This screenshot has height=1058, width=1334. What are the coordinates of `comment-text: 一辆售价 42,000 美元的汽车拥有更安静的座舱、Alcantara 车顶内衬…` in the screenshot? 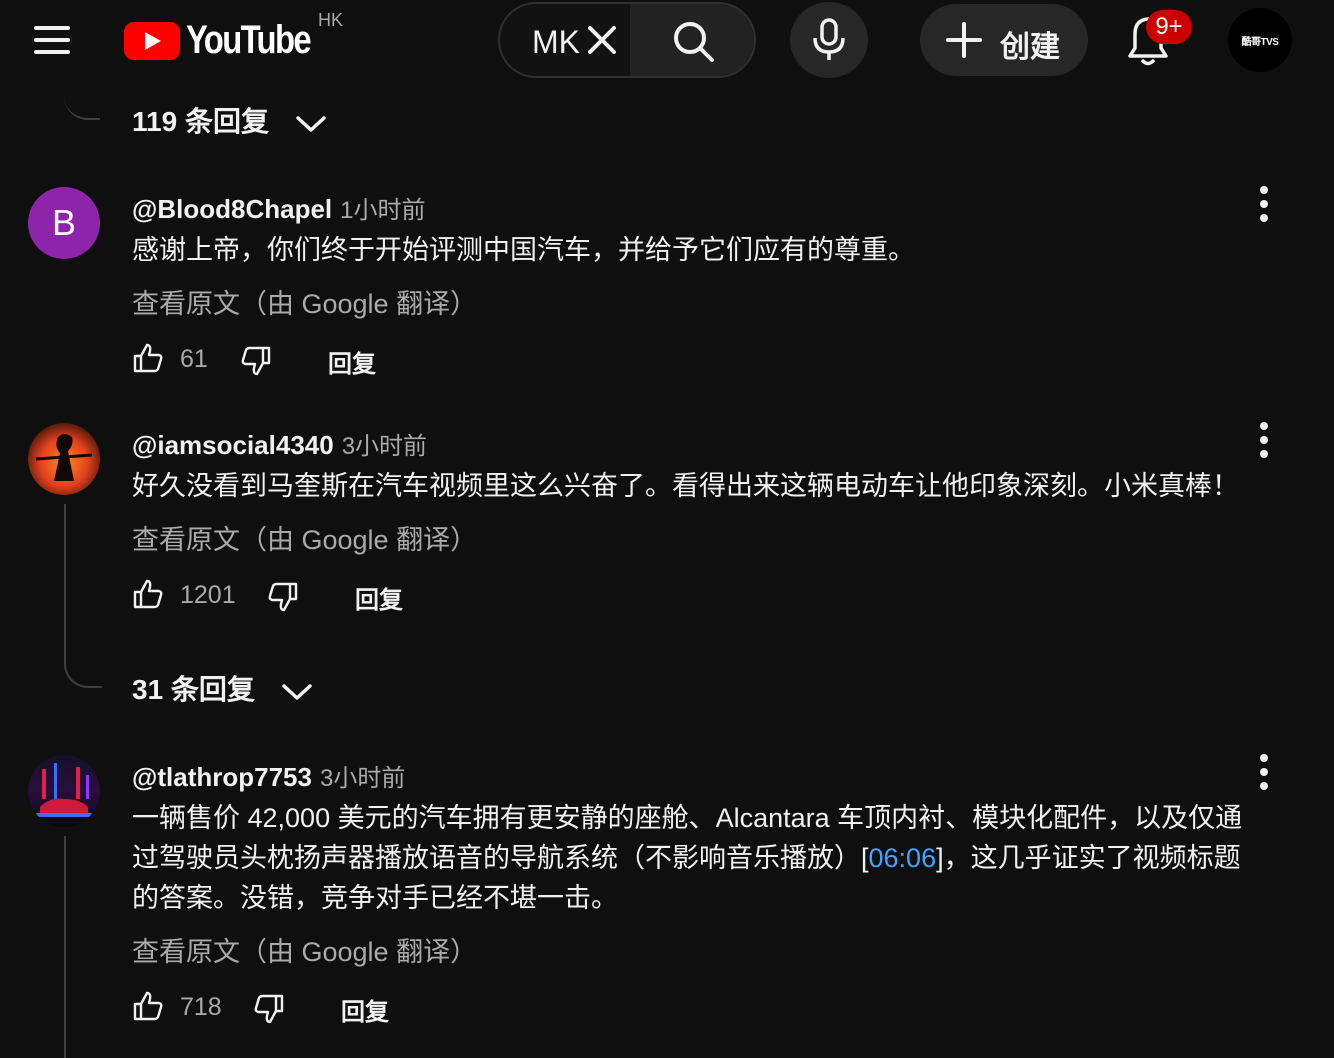 It's located at (712, 858).